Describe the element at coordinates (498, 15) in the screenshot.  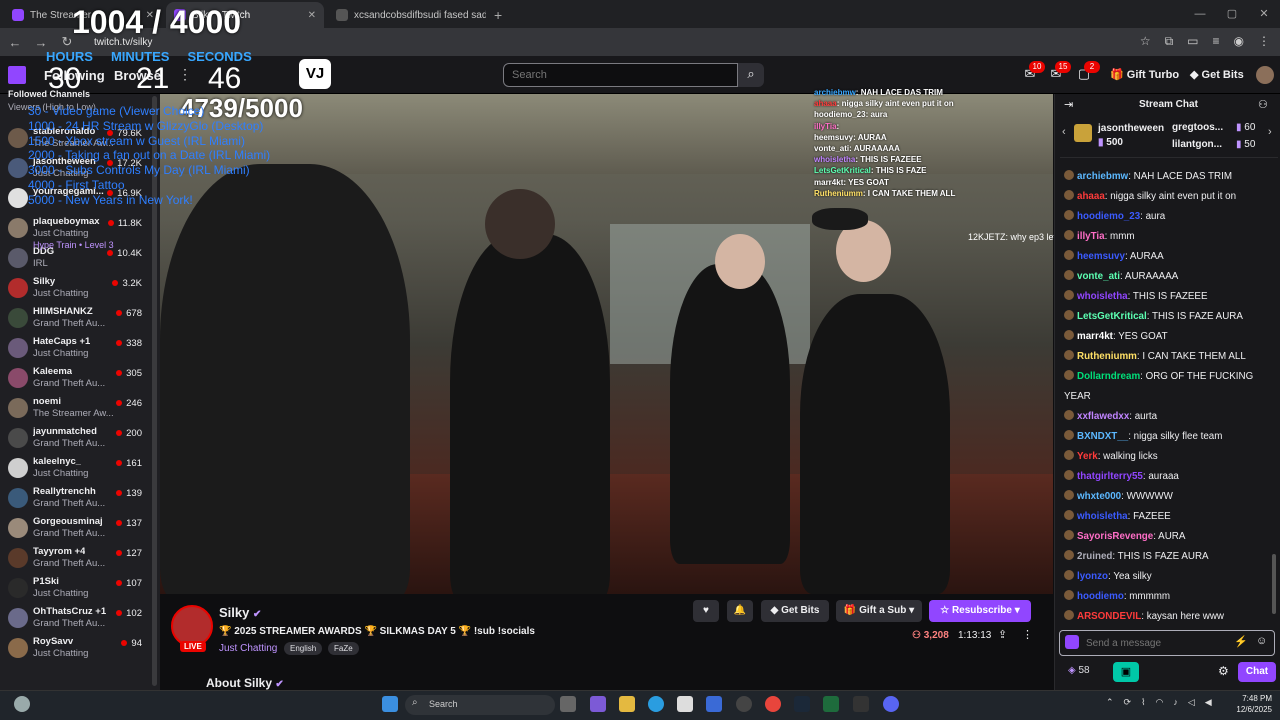
I see `new-tab-button: +` at that location.